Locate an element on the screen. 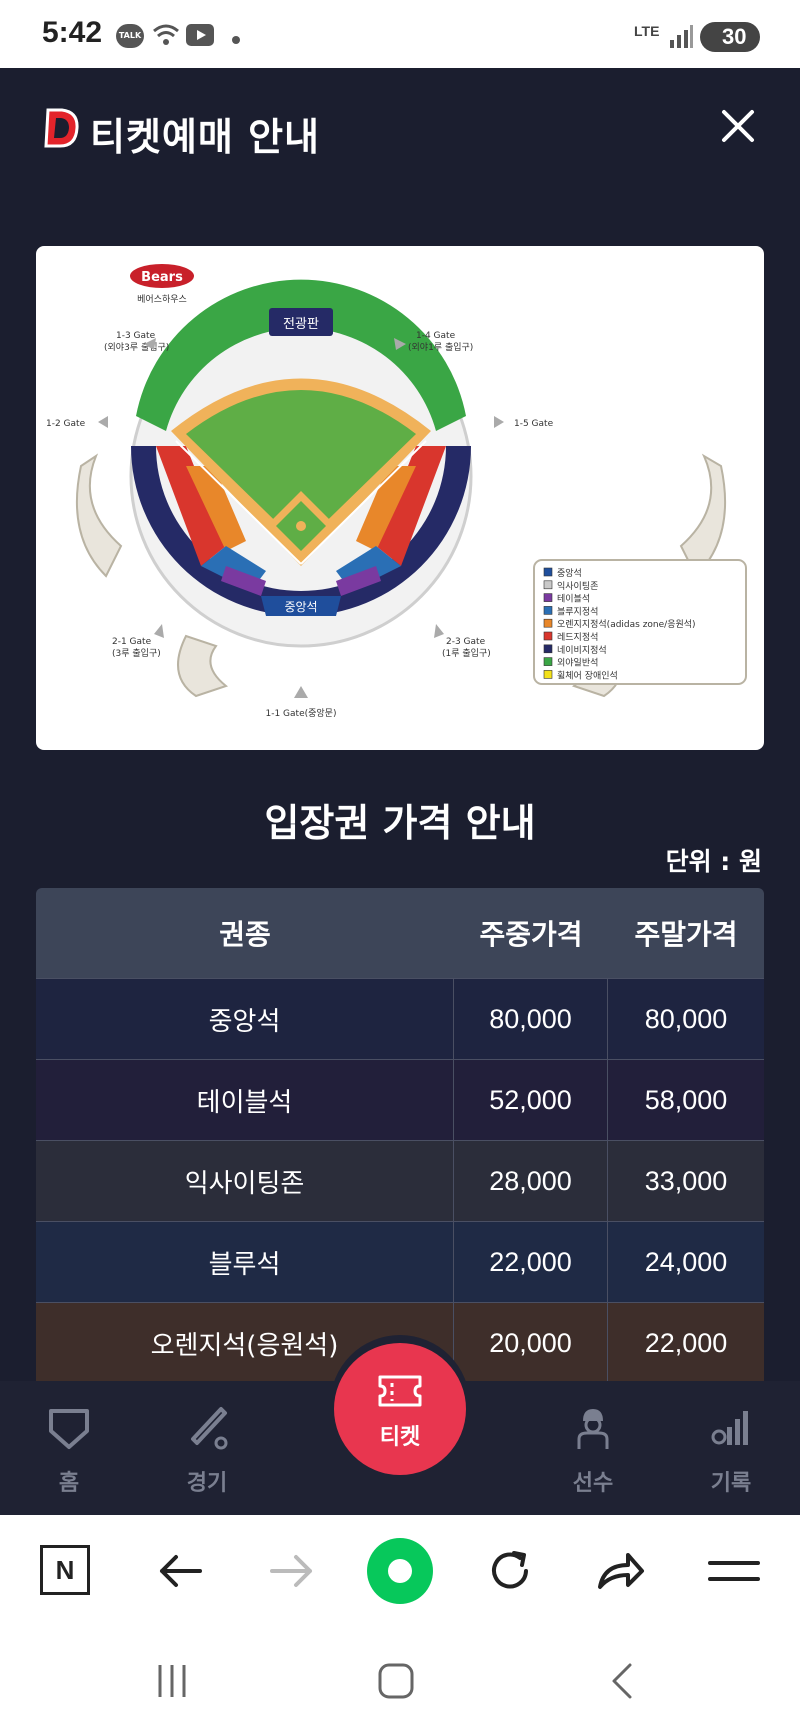 The height and width of the screenshot is (1733, 800). bears-house-label: 베어스하우스 is located at coordinates (162, 299).